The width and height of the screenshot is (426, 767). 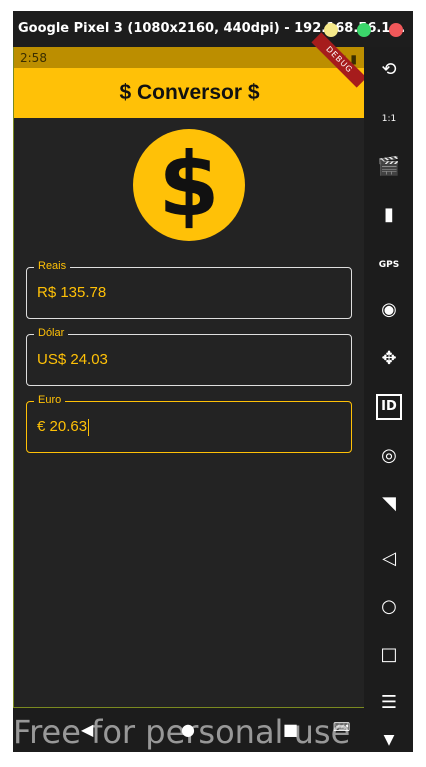 What do you see at coordinates (389, 504) in the screenshot?
I see `cast-icon: ◥` at bounding box center [389, 504].